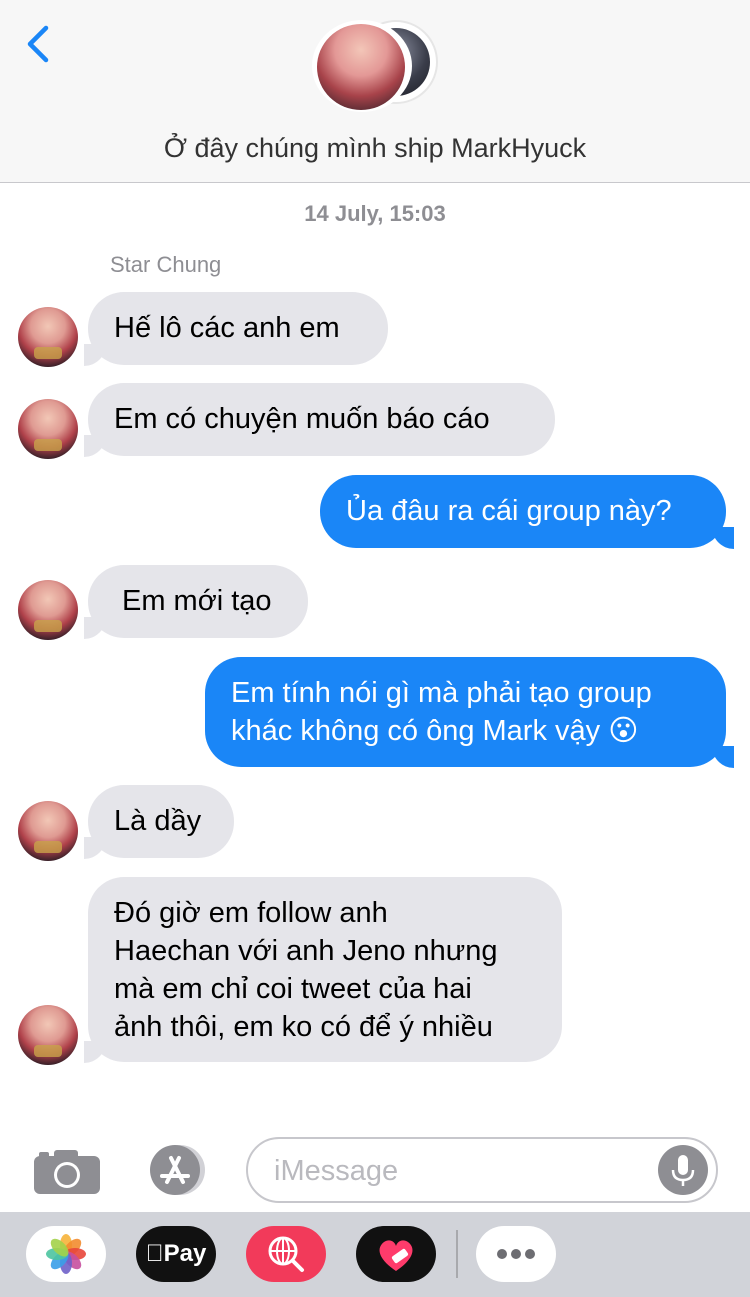  Describe the element at coordinates (180, 1253) in the screenshot. I see `apple-pay-label: Pay` at that location.